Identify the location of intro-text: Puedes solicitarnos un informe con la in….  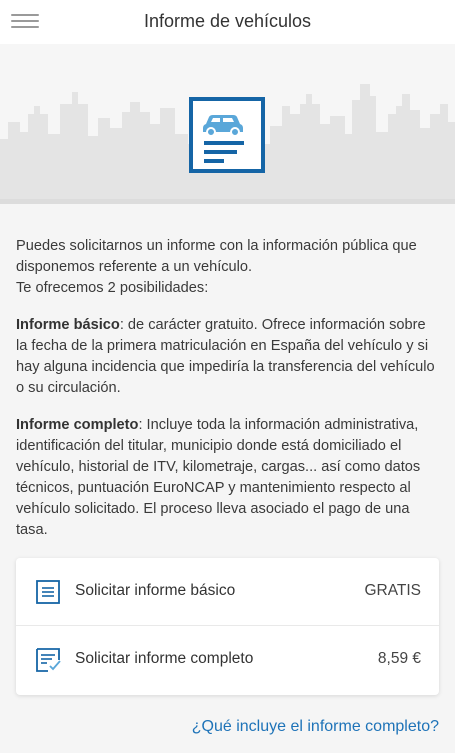
(228, 267).